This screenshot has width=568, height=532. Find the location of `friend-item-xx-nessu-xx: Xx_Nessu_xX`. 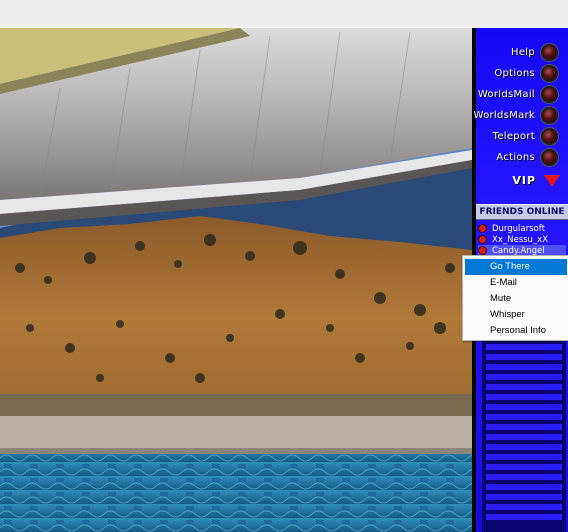

friend-item-xx-nessu-xx: Xx_Nessu_xX is located at coordinates (522, 239).